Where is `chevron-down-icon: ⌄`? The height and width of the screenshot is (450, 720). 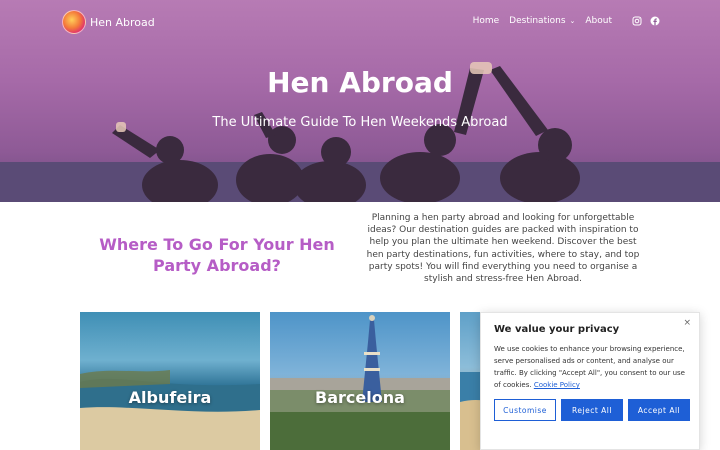
chevron-down-icon: ⌄ is located at coordinates (572, 21).